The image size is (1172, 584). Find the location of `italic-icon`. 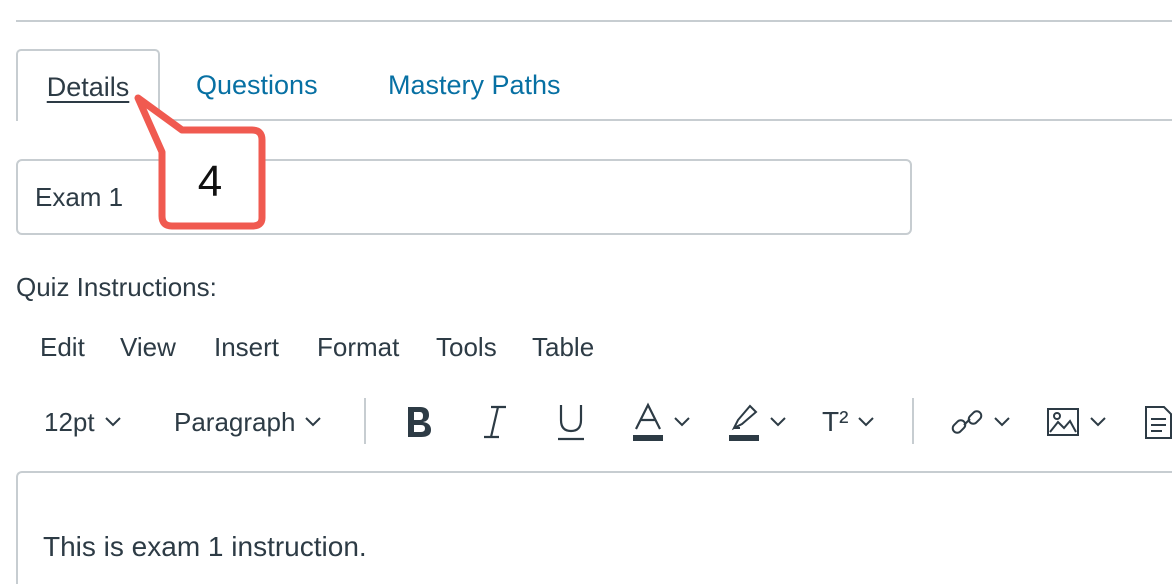

italic-icon is located at coordinates (495, 422).